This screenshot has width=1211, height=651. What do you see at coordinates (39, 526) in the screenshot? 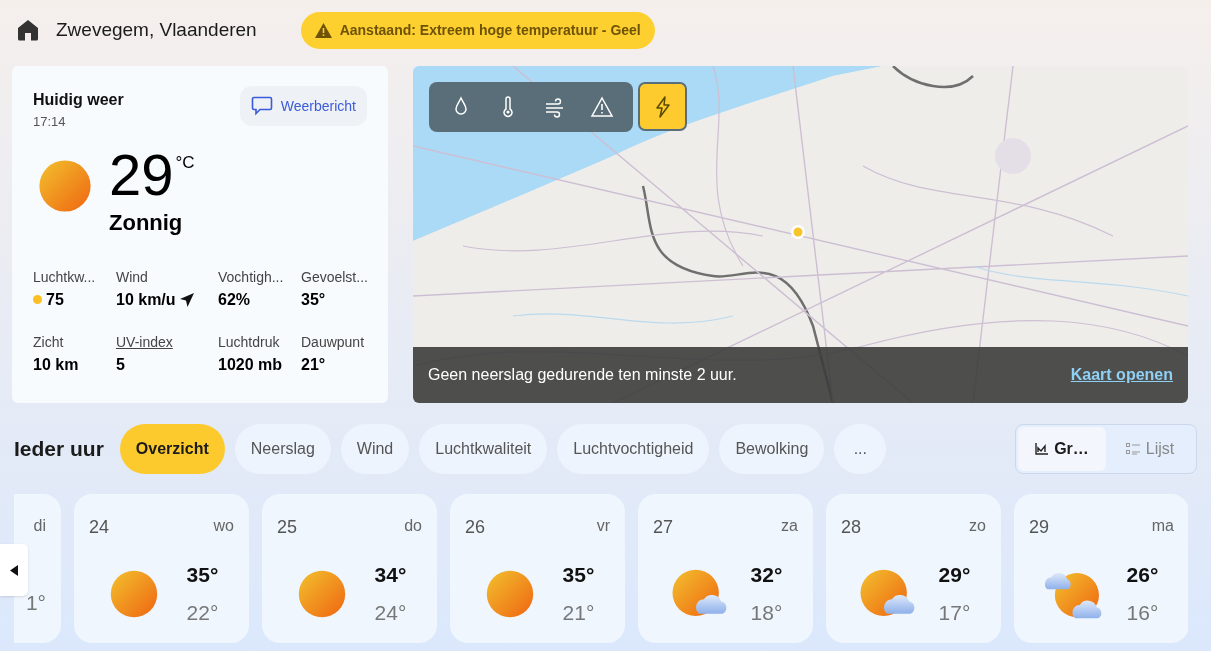
I see `weekday-text: di` at bounding box center [39, 526].